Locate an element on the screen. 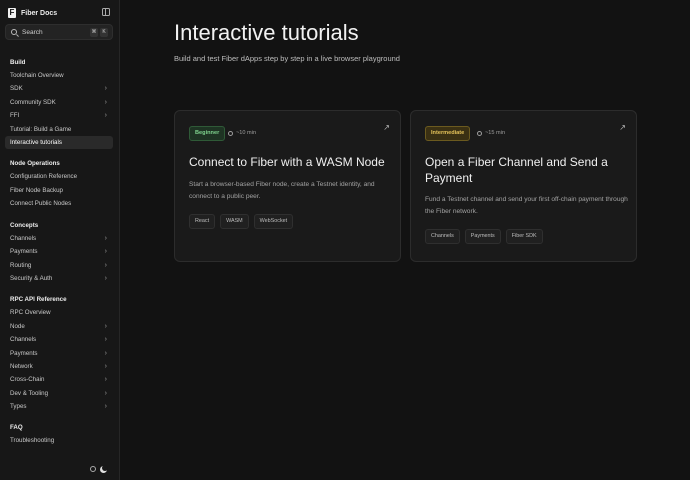  section-faq: FAQ is located at coordinates (16, 427).